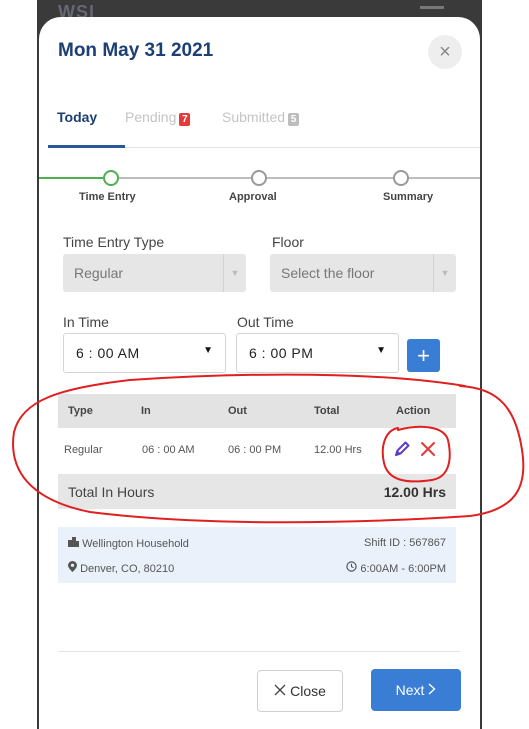 Image resolution: width=529 pixels, height=729 pixels. Describe the element at coordinates (111, 178) in the screenshot. I see `step-dot-time-entry` at that location.